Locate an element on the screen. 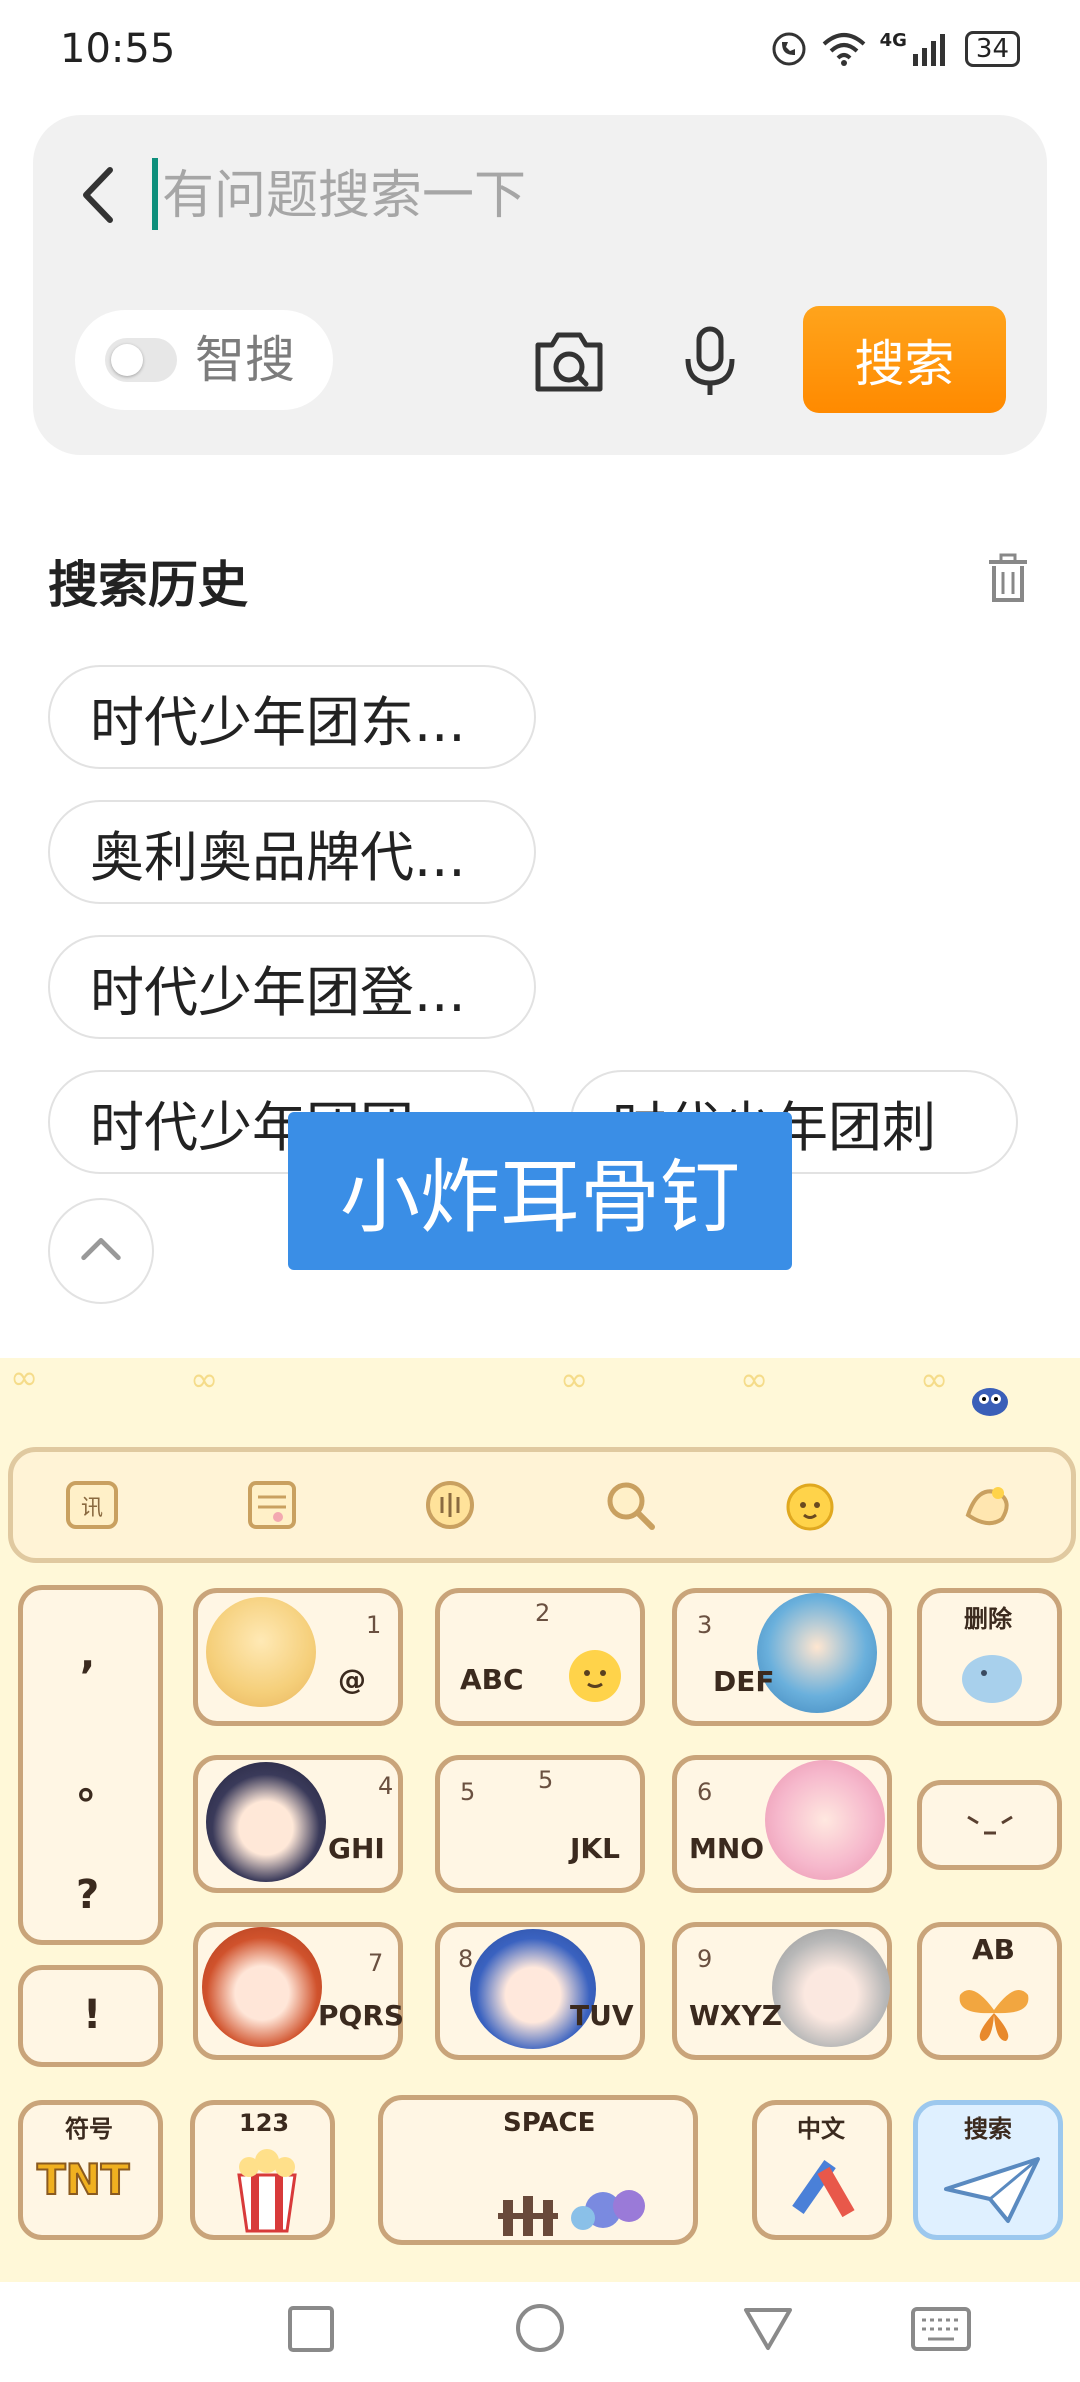  search-button: 搜索 is located at coordinates (904, 359).